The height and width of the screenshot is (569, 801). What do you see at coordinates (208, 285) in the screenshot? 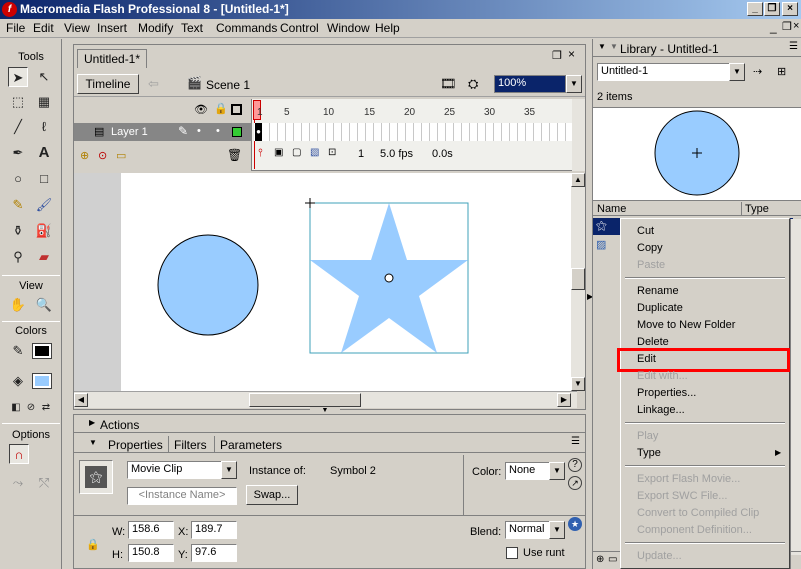
I see `circle-shape` at bounding box center [208, 285].